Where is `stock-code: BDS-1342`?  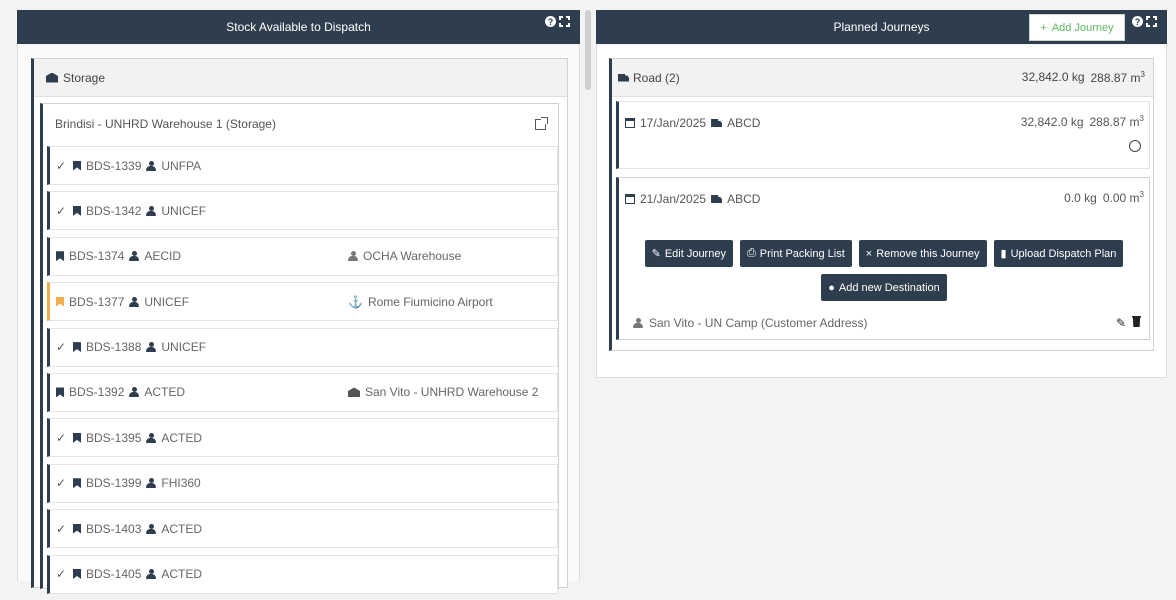
stock-code: BDS-1342 is located at coordinates (114, 210).